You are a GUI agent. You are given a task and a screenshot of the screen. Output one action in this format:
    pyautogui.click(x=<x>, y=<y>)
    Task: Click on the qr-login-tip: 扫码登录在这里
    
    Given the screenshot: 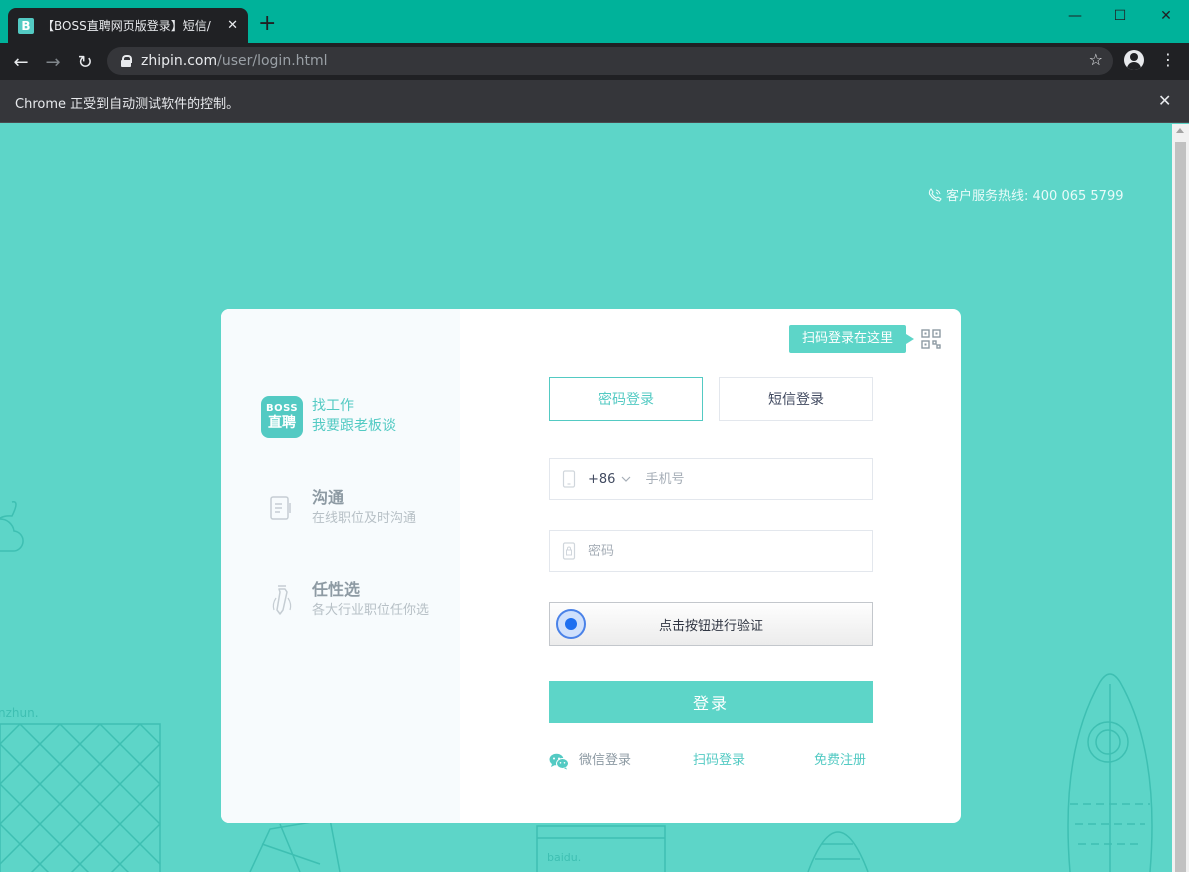 What is the action you would take?
    pyautogui.click(x=852, y=339)
    